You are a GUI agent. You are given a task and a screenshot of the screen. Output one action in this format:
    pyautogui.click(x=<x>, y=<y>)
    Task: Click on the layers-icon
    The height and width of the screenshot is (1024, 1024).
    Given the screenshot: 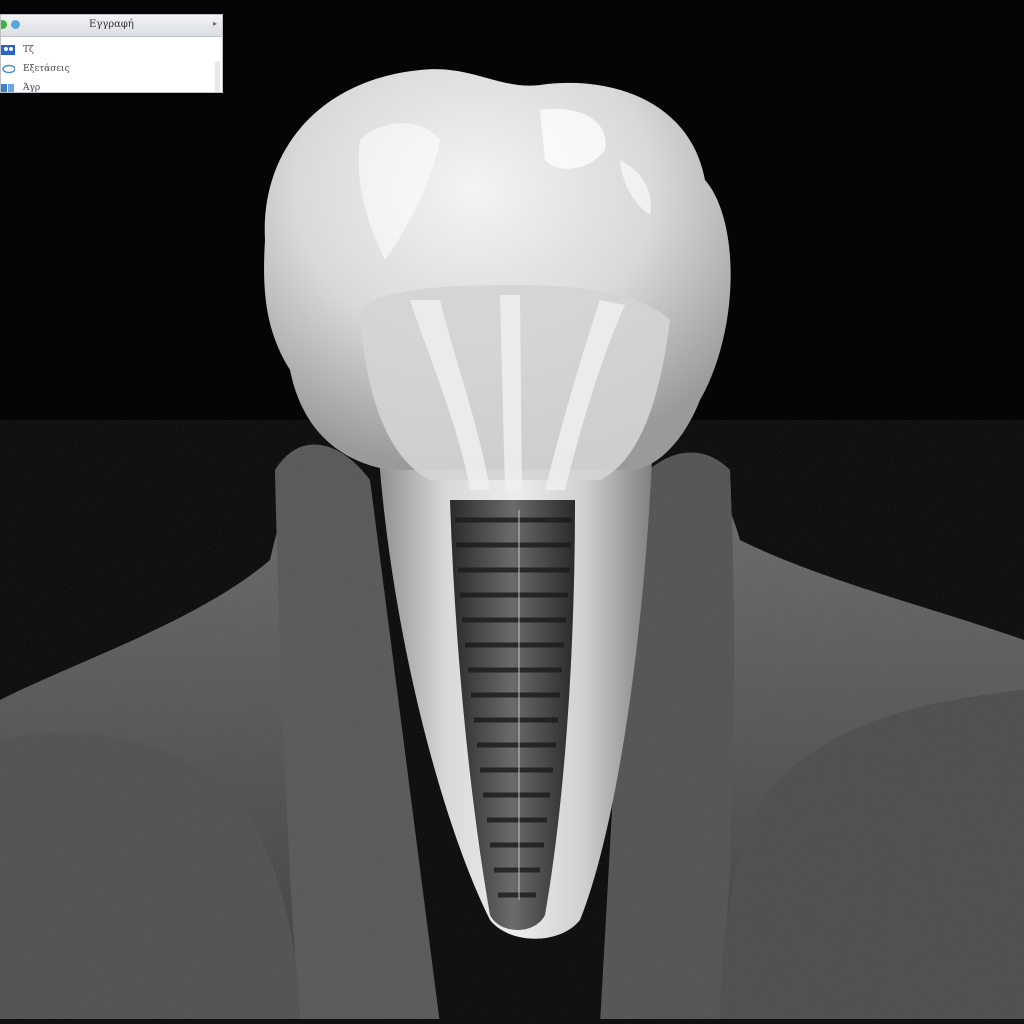 What is the action you would take?
    pyautogui.click(x=7, y=87)
    